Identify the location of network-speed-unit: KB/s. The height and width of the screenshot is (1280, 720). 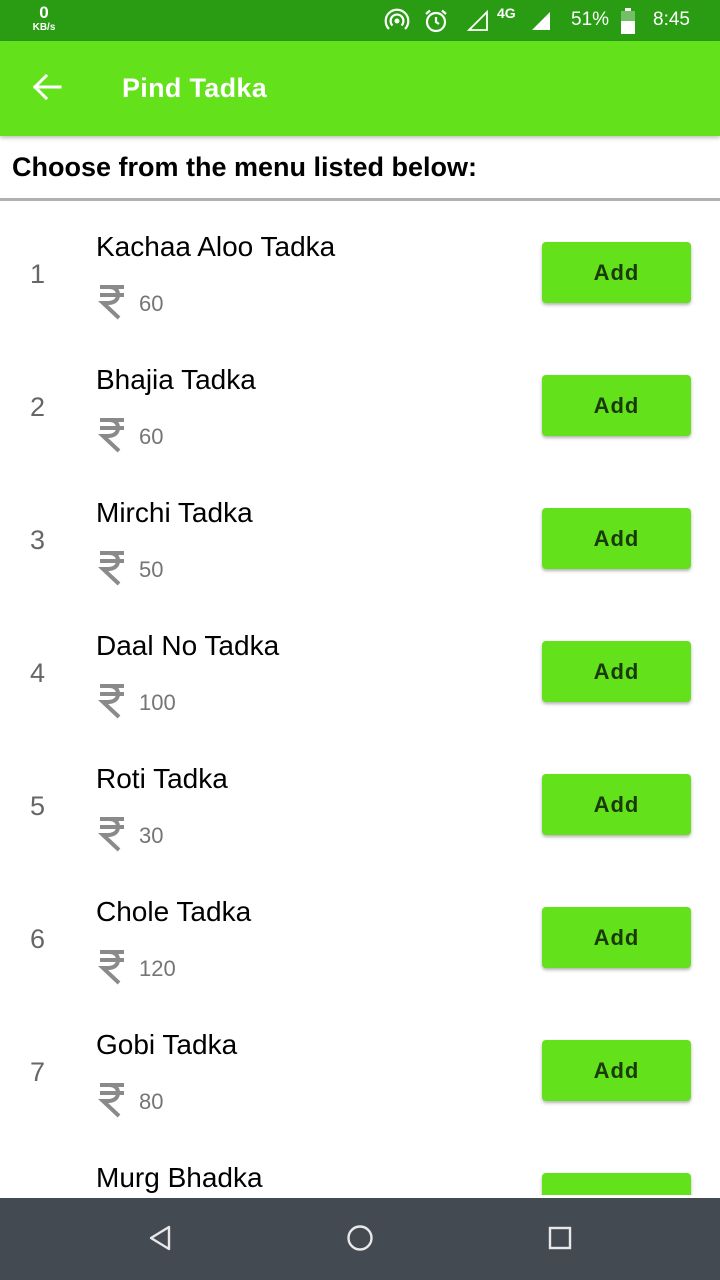
(44, 27).